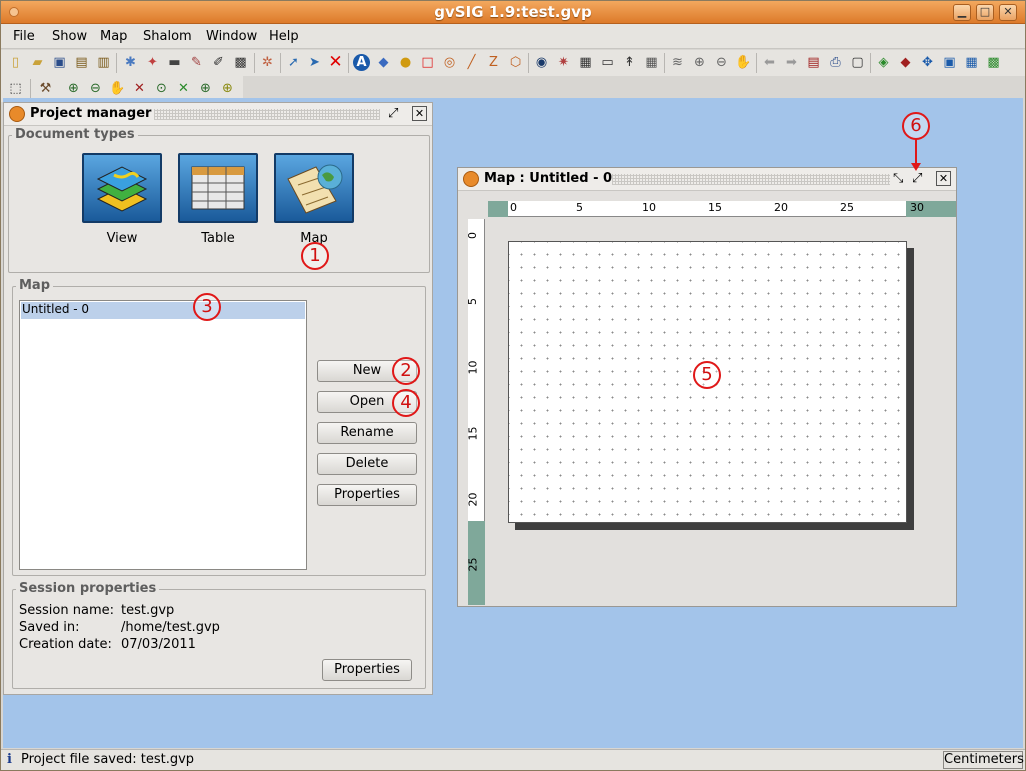 This screenshot has width=1026, height=771. I want to click on ungroup-icon: ◆, so click(905, 62).